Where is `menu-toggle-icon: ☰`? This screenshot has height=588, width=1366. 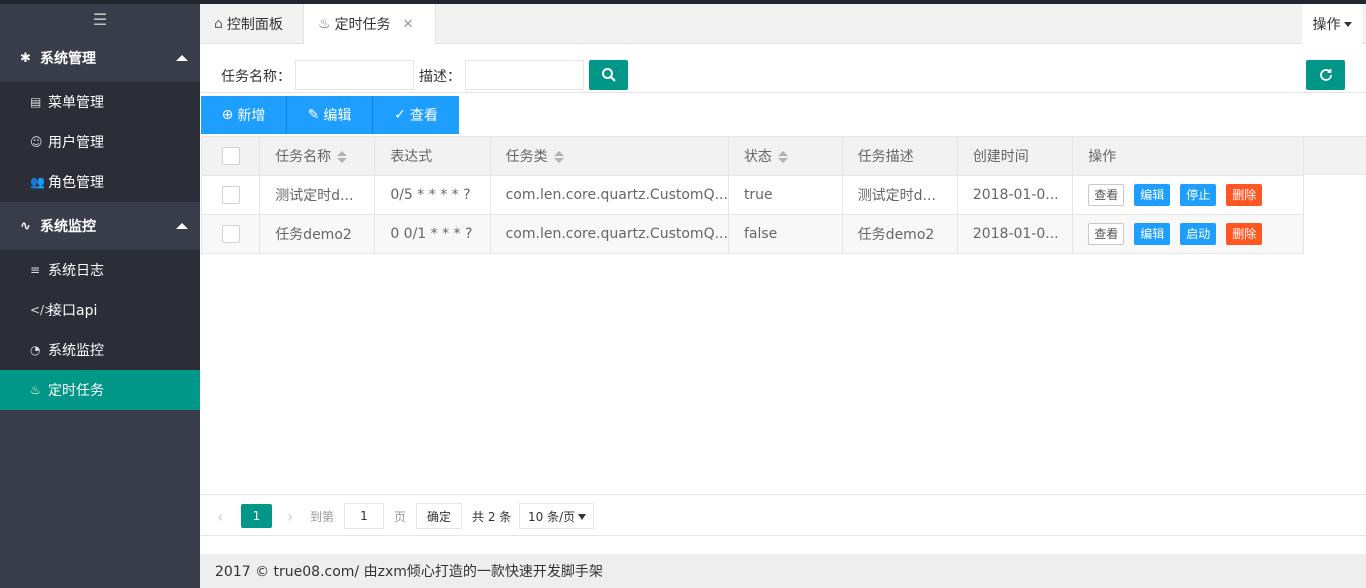 menu-toggle-icon: ☰ is located at coordinates (100, 19).